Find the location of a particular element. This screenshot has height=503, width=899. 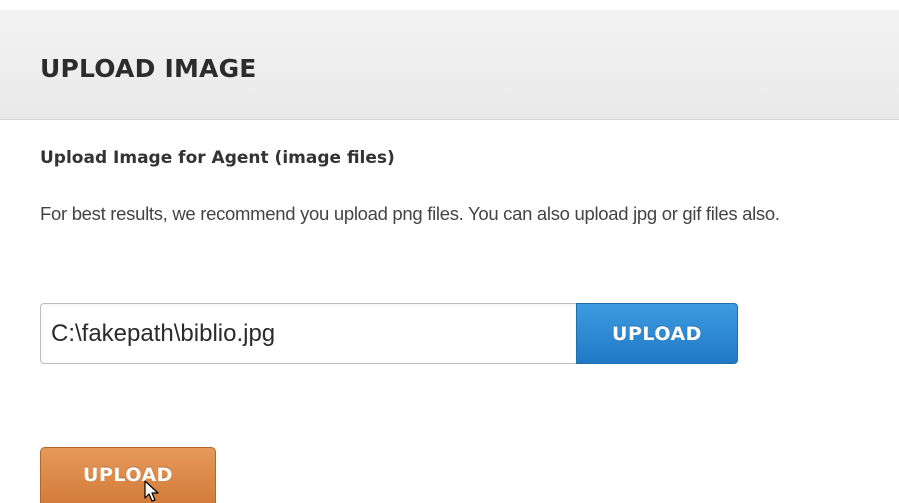

file-input-group: UPLOAD is located at coordinates (389, 333).